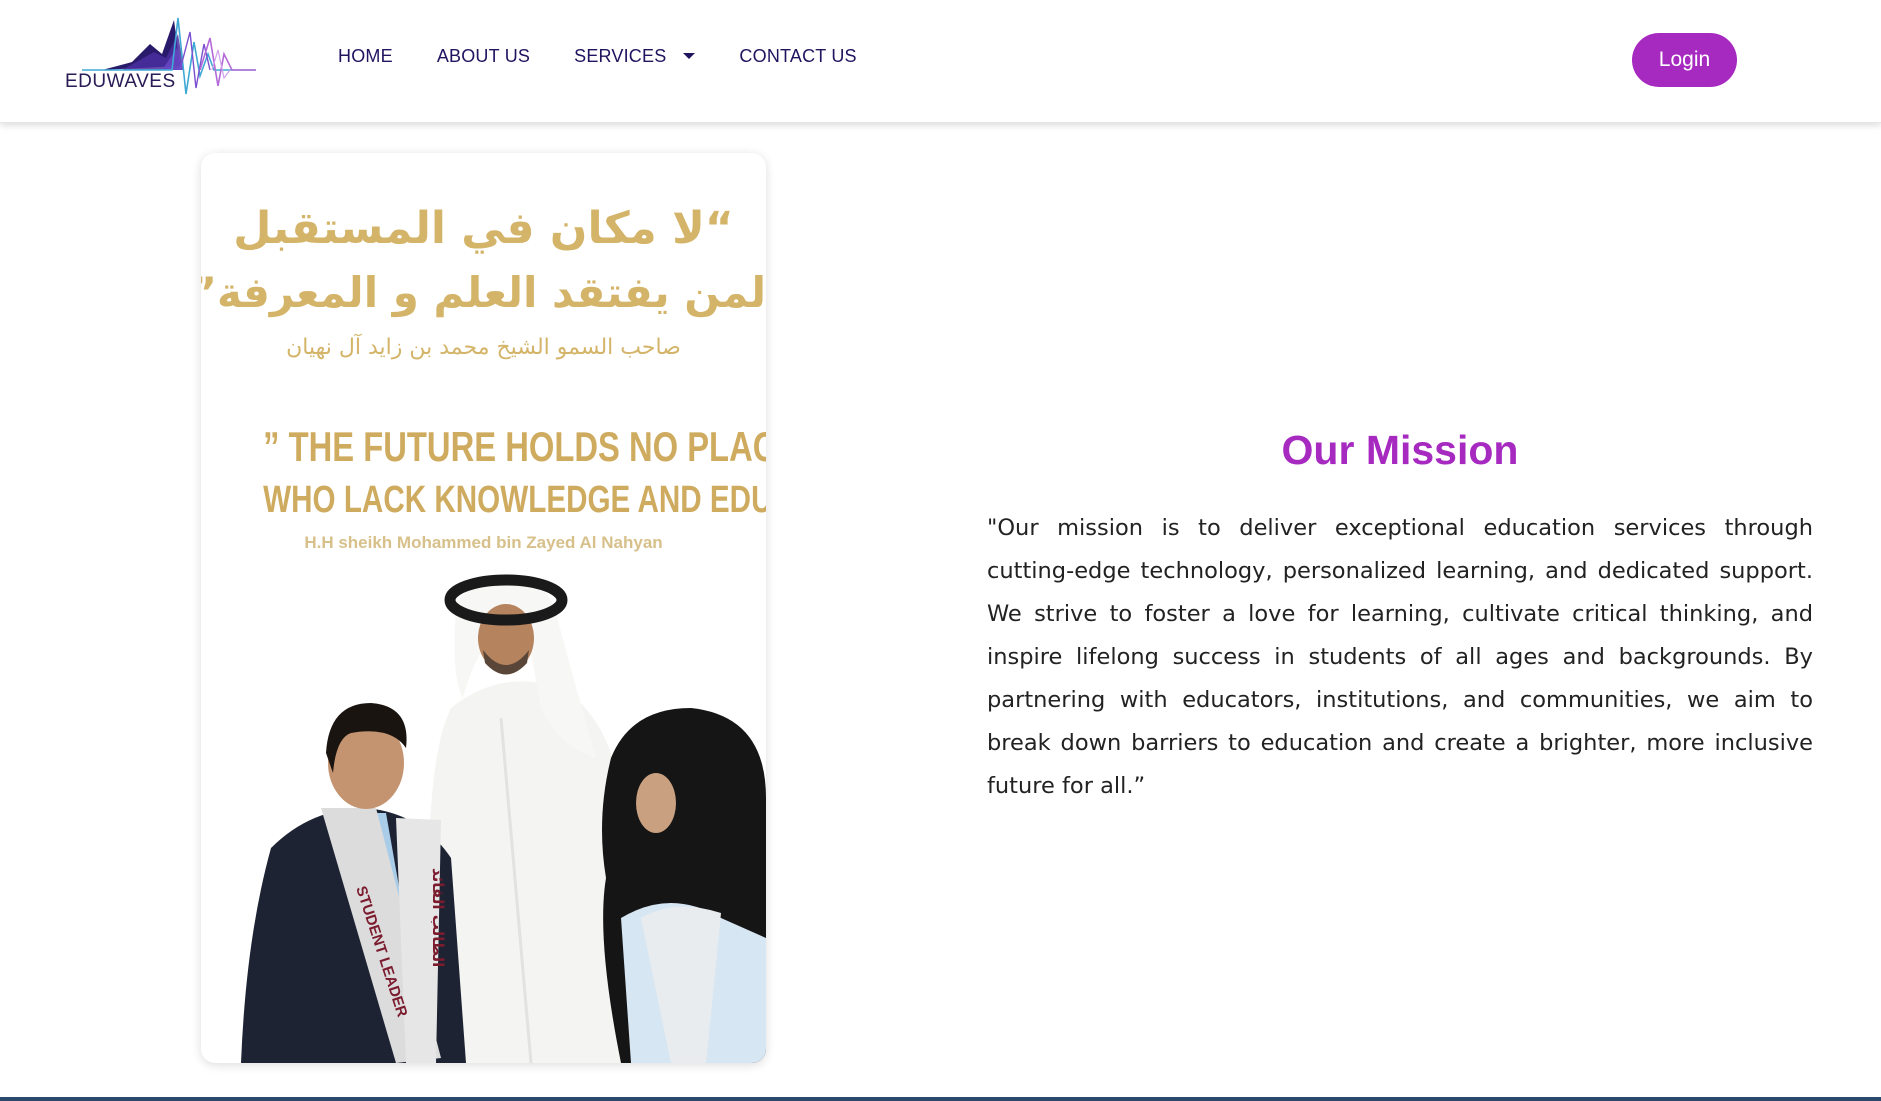 The height and width of the screenshot is (1101, 1881). I want to click on nav-services: SERVICES, so click(635, 56).